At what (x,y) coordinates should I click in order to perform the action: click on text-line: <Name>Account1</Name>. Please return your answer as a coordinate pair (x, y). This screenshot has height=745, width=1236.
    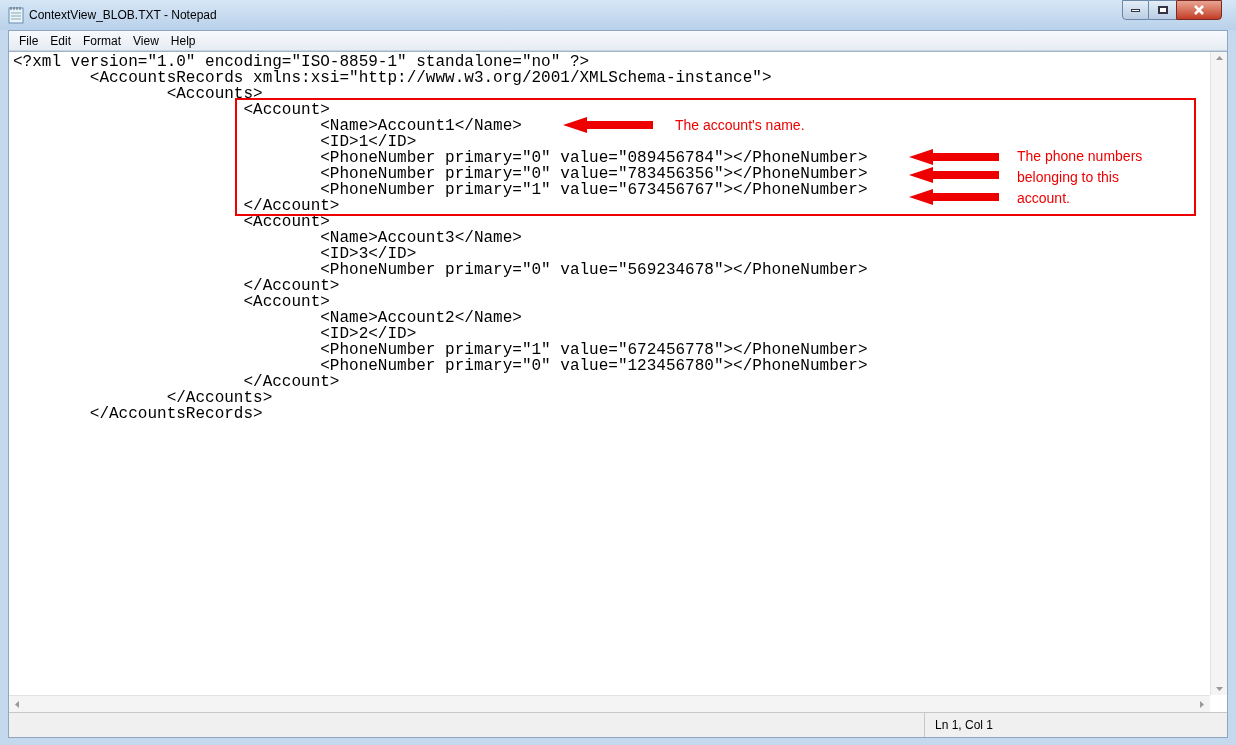
    Looking at the image, I should click on (420, 126).